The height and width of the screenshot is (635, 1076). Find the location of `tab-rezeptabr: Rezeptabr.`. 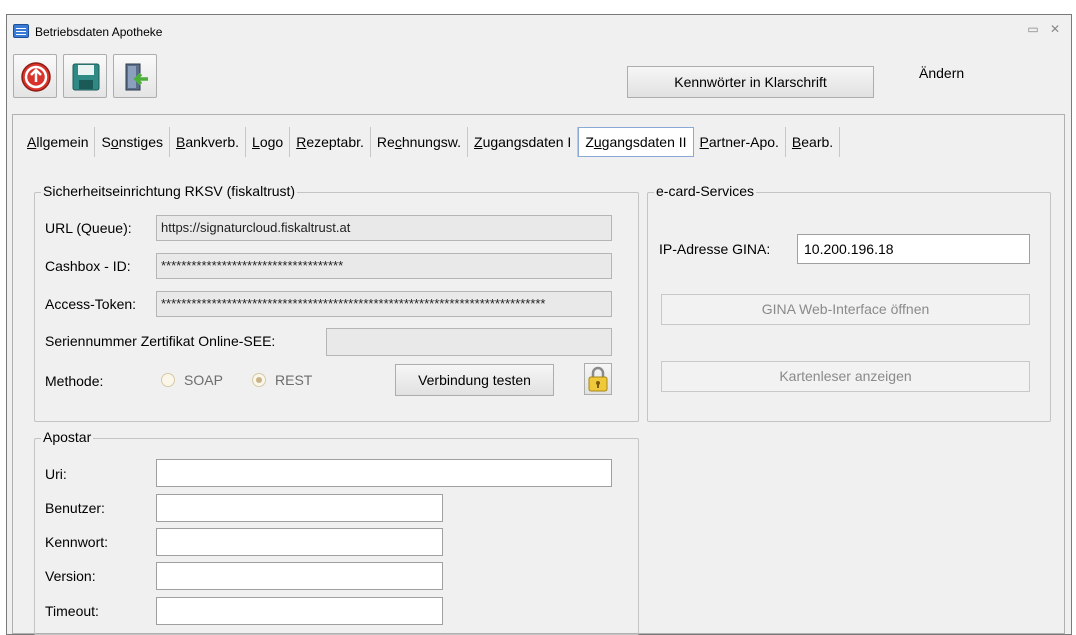

tab-rezeptabr: Rezeptabr. is located at coordinates (330, 142).